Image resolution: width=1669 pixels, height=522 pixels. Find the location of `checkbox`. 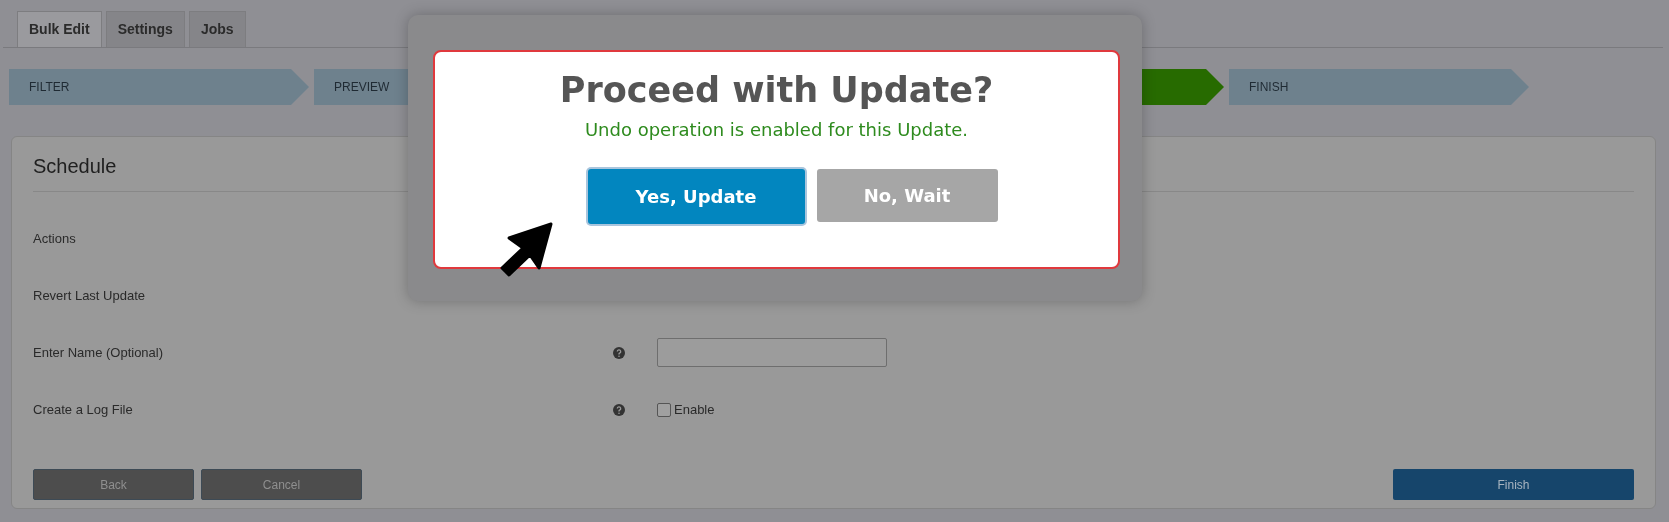

checkbox is located at coordinates (664, 409).